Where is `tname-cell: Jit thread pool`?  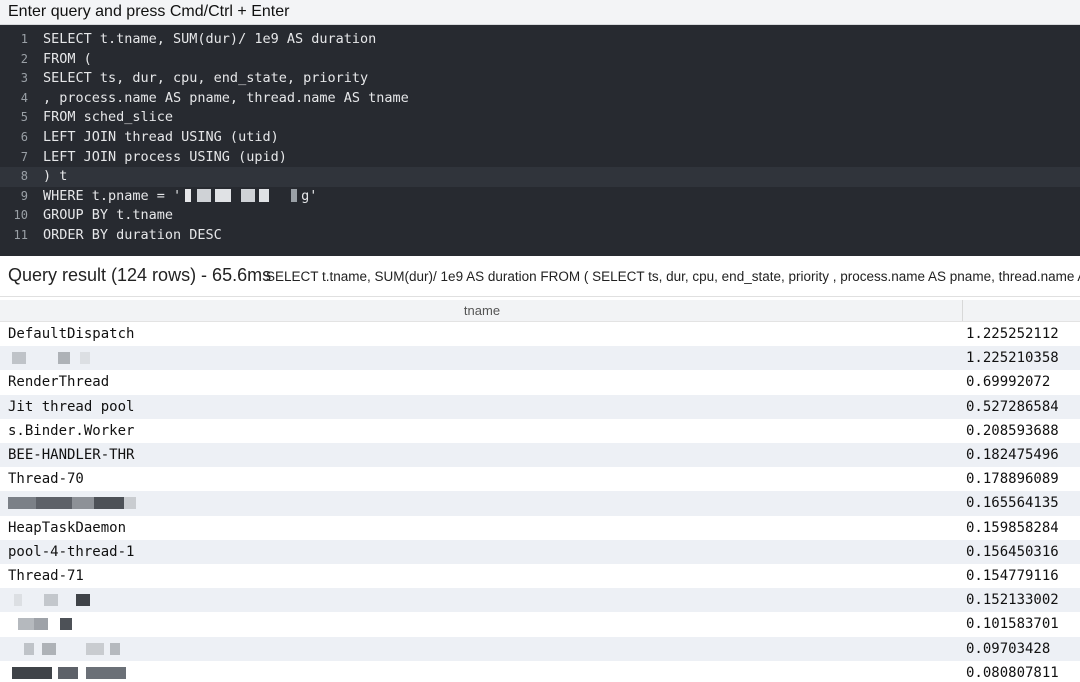
tname-cell: Jit thread pool is located at coordinates (71, 406).